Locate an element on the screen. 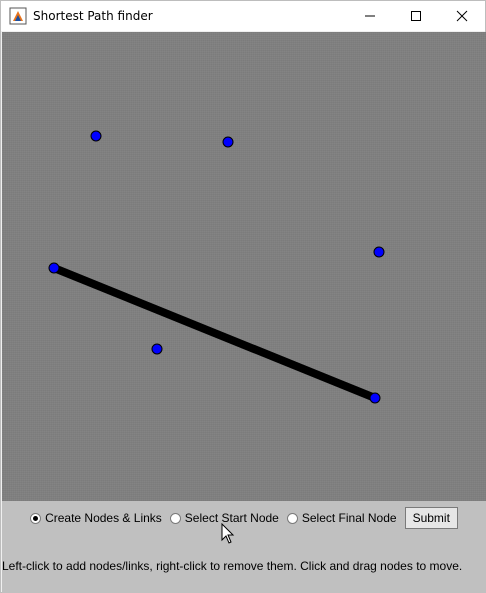 Image resolution: width=486 pixels, height=593 pixels. submit-button: Submit is located at coordinates (431, 518).